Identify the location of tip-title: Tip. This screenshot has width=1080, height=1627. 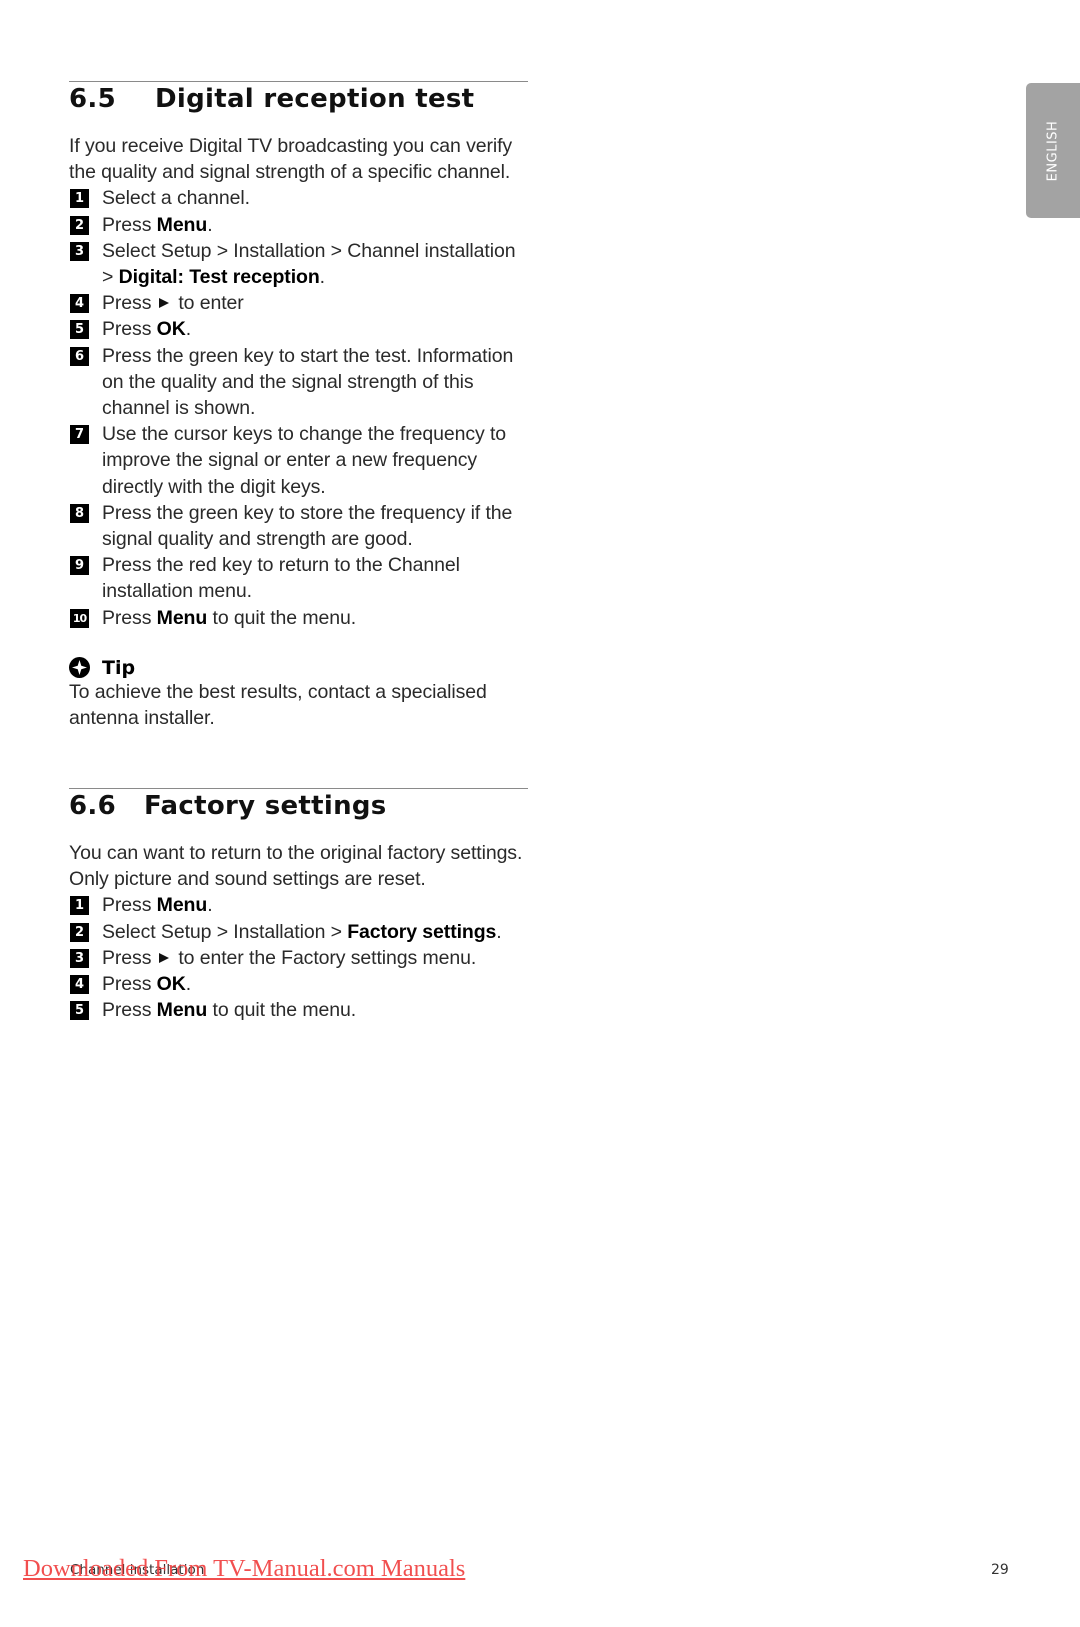
(119, 667).